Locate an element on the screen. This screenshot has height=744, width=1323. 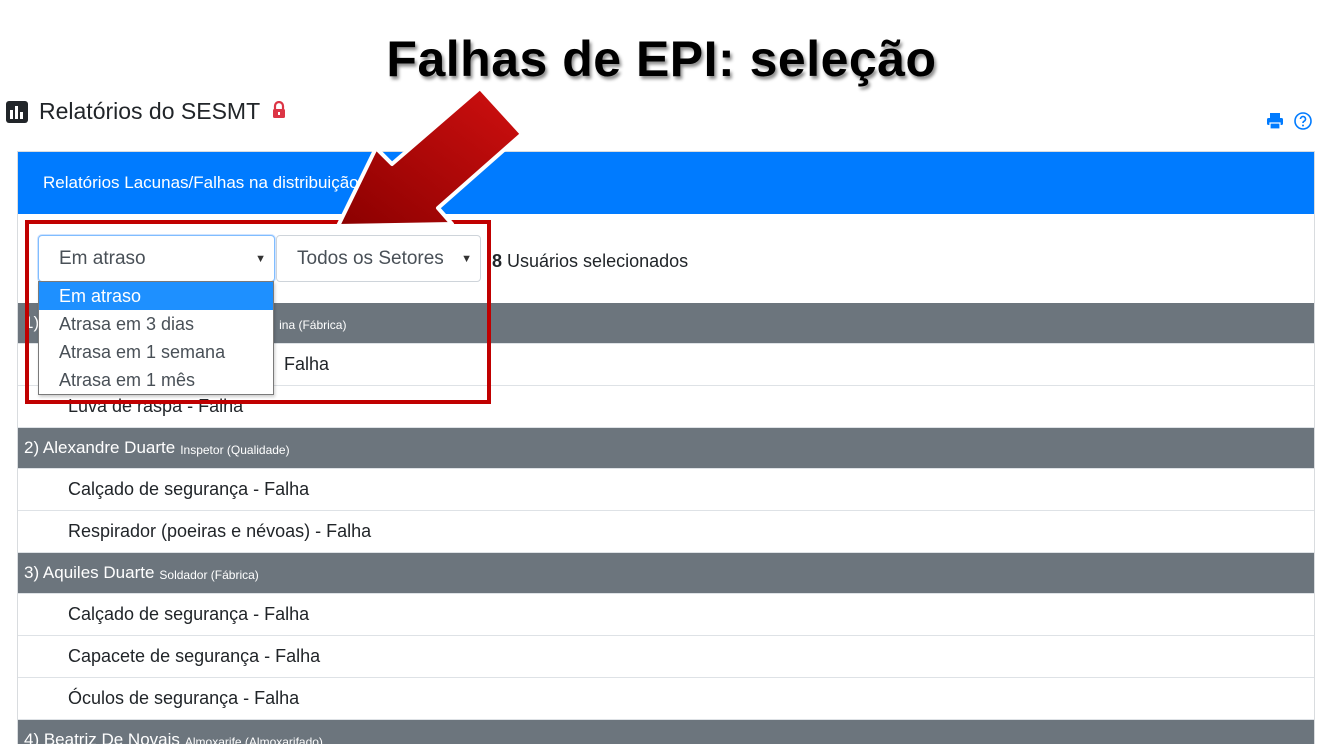
person-role: Soldador (Fábrica) is located at coordinates (209, 575).